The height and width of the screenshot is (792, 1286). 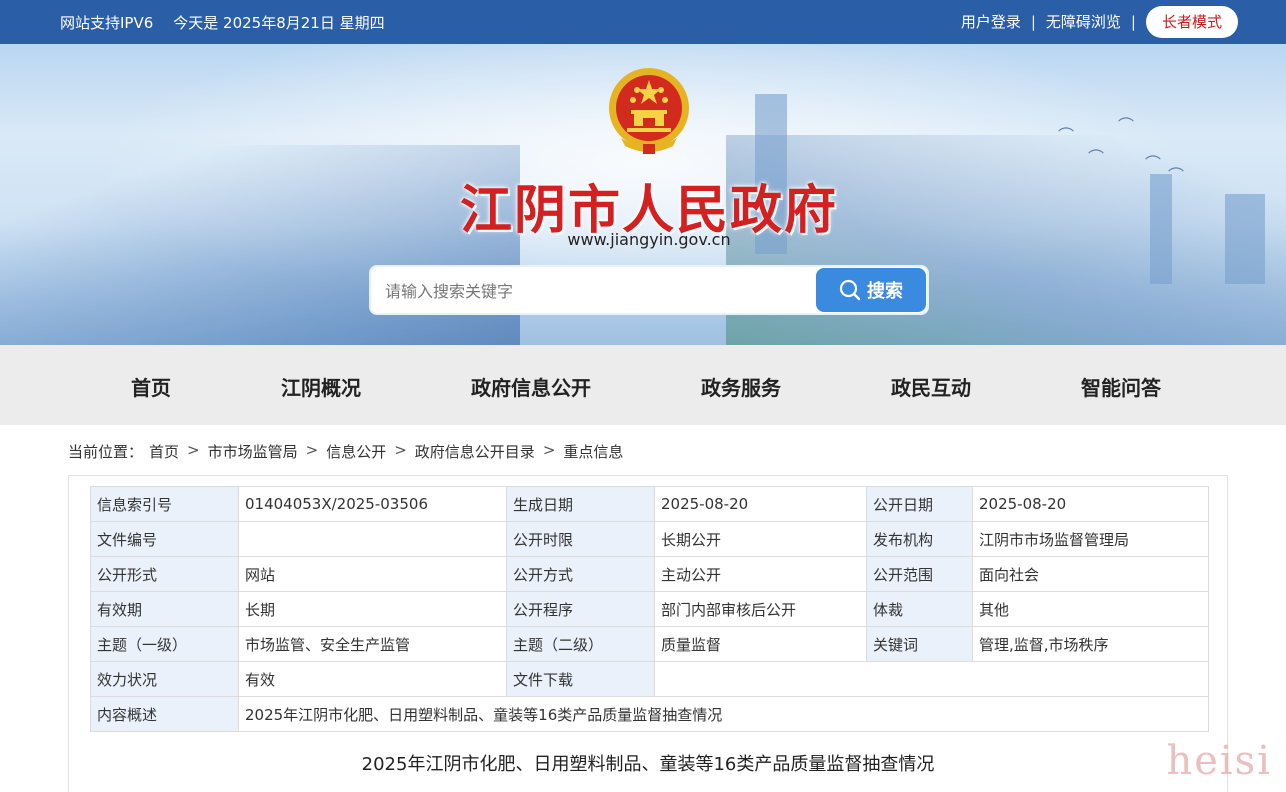 What do you see at coordinates (580, 609) in the screenshot?
I see `meta-label: 公开程序` at bounding box center [580, 609].